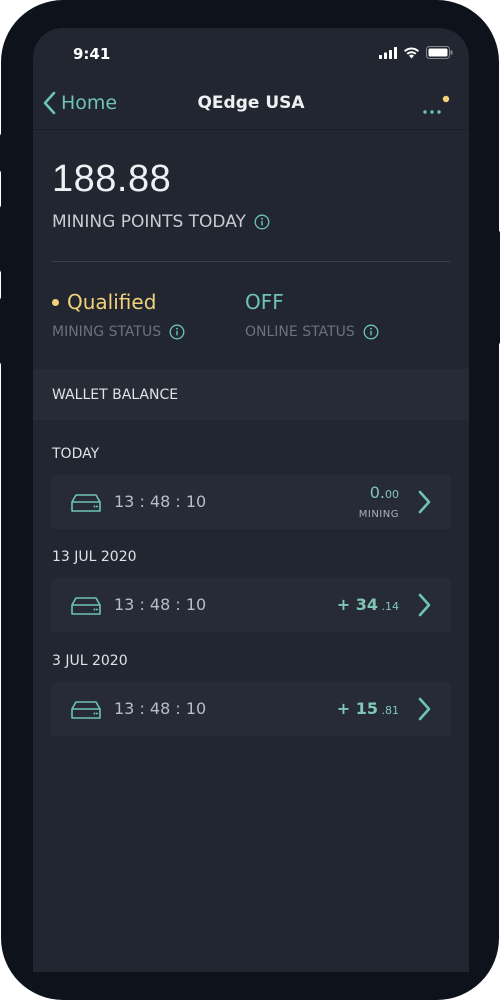 The image size is (500, 1000). I want to click on power-button, so click(496, 287).